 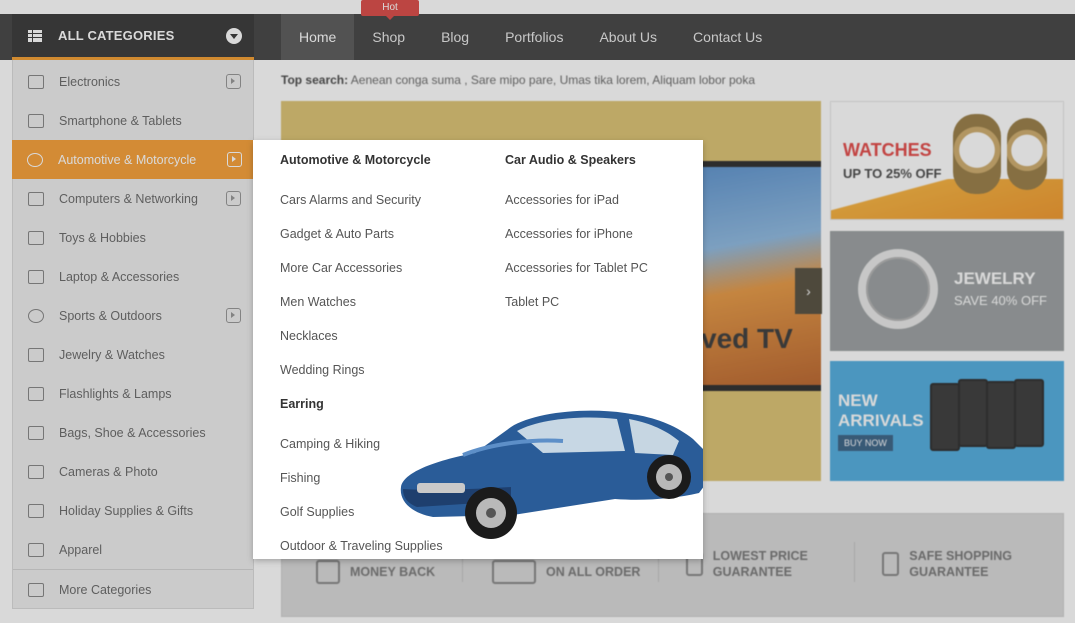 I want to click on ring-image, so click(x=898, y=289).